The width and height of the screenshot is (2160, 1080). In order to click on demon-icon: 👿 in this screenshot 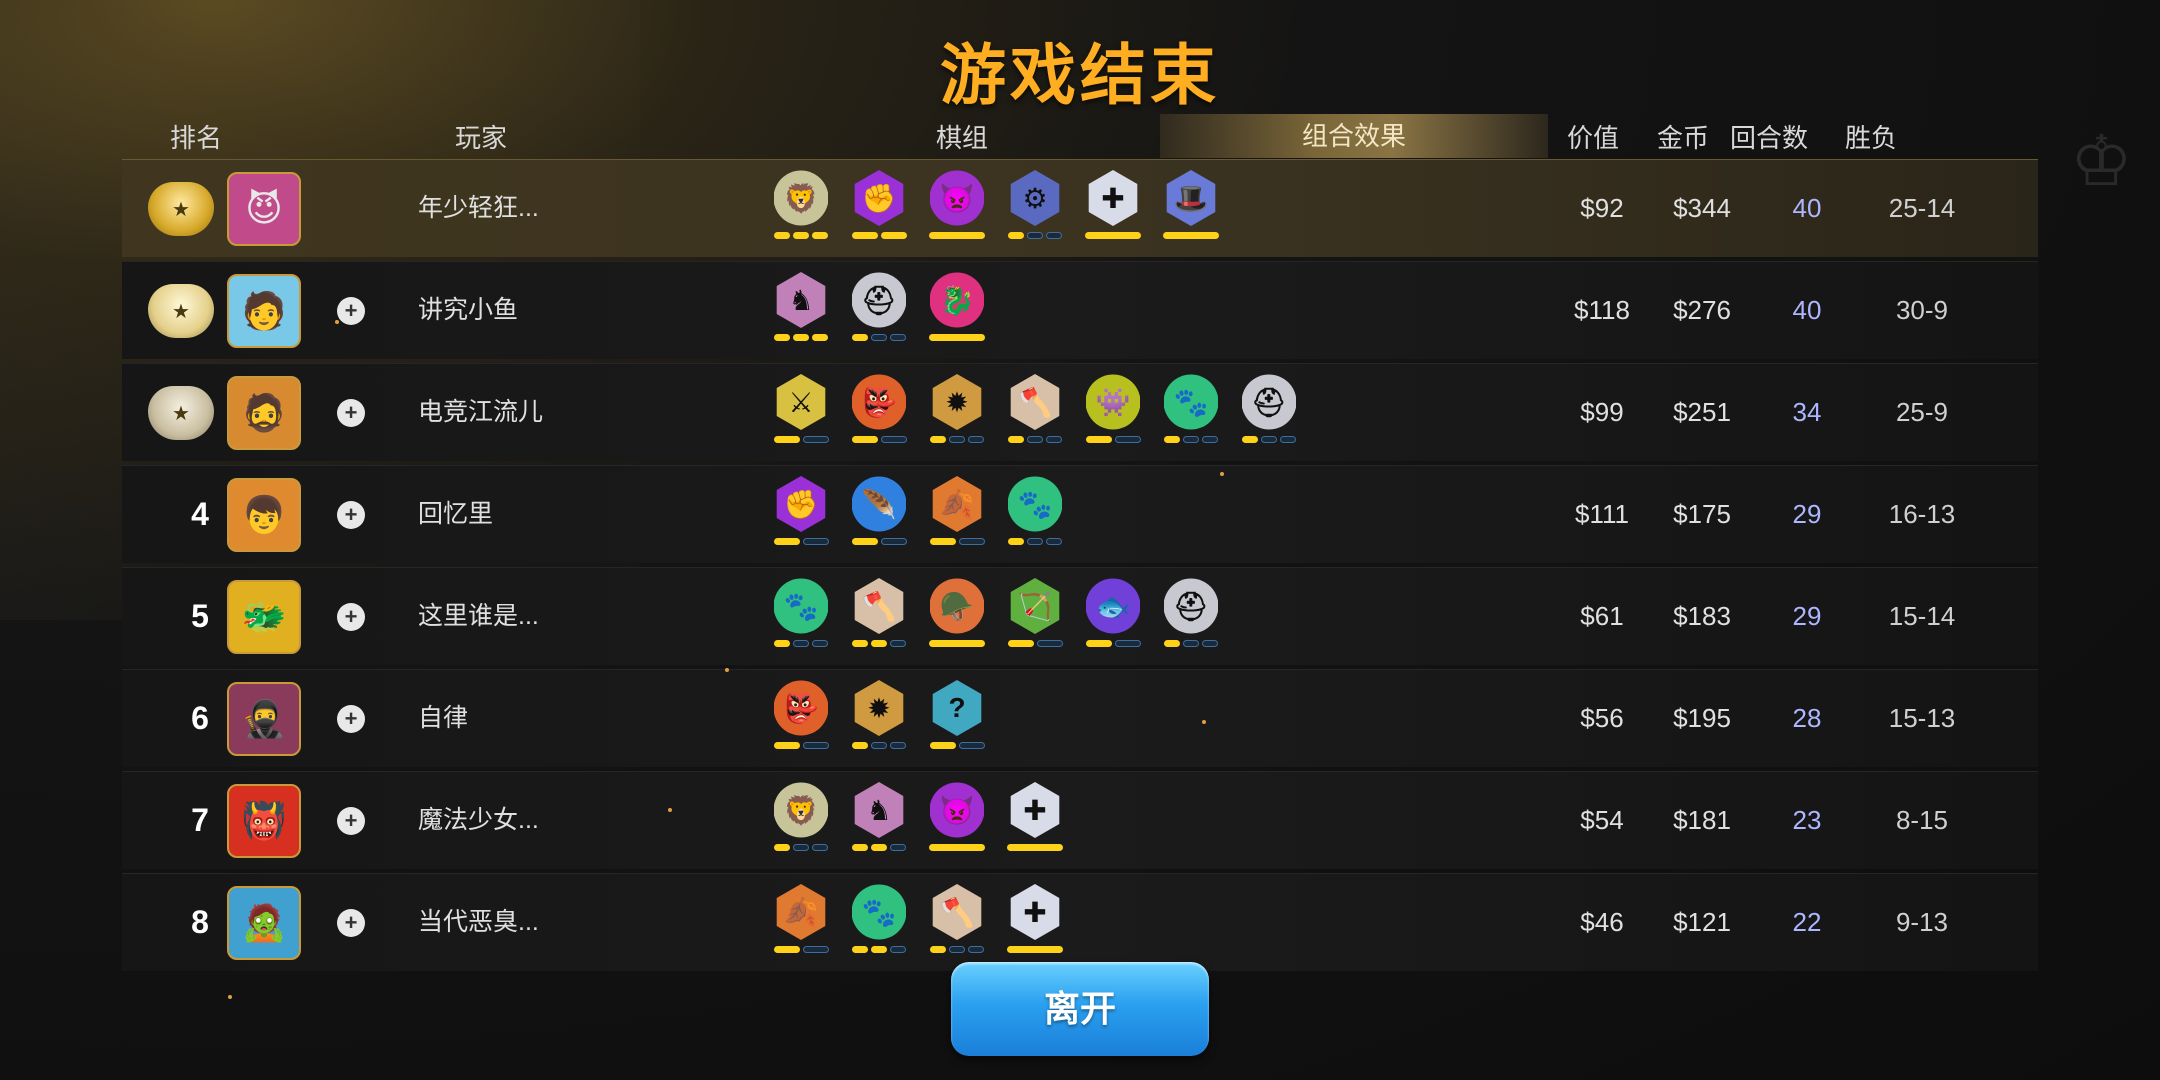, I will do `click(957, 810)`.